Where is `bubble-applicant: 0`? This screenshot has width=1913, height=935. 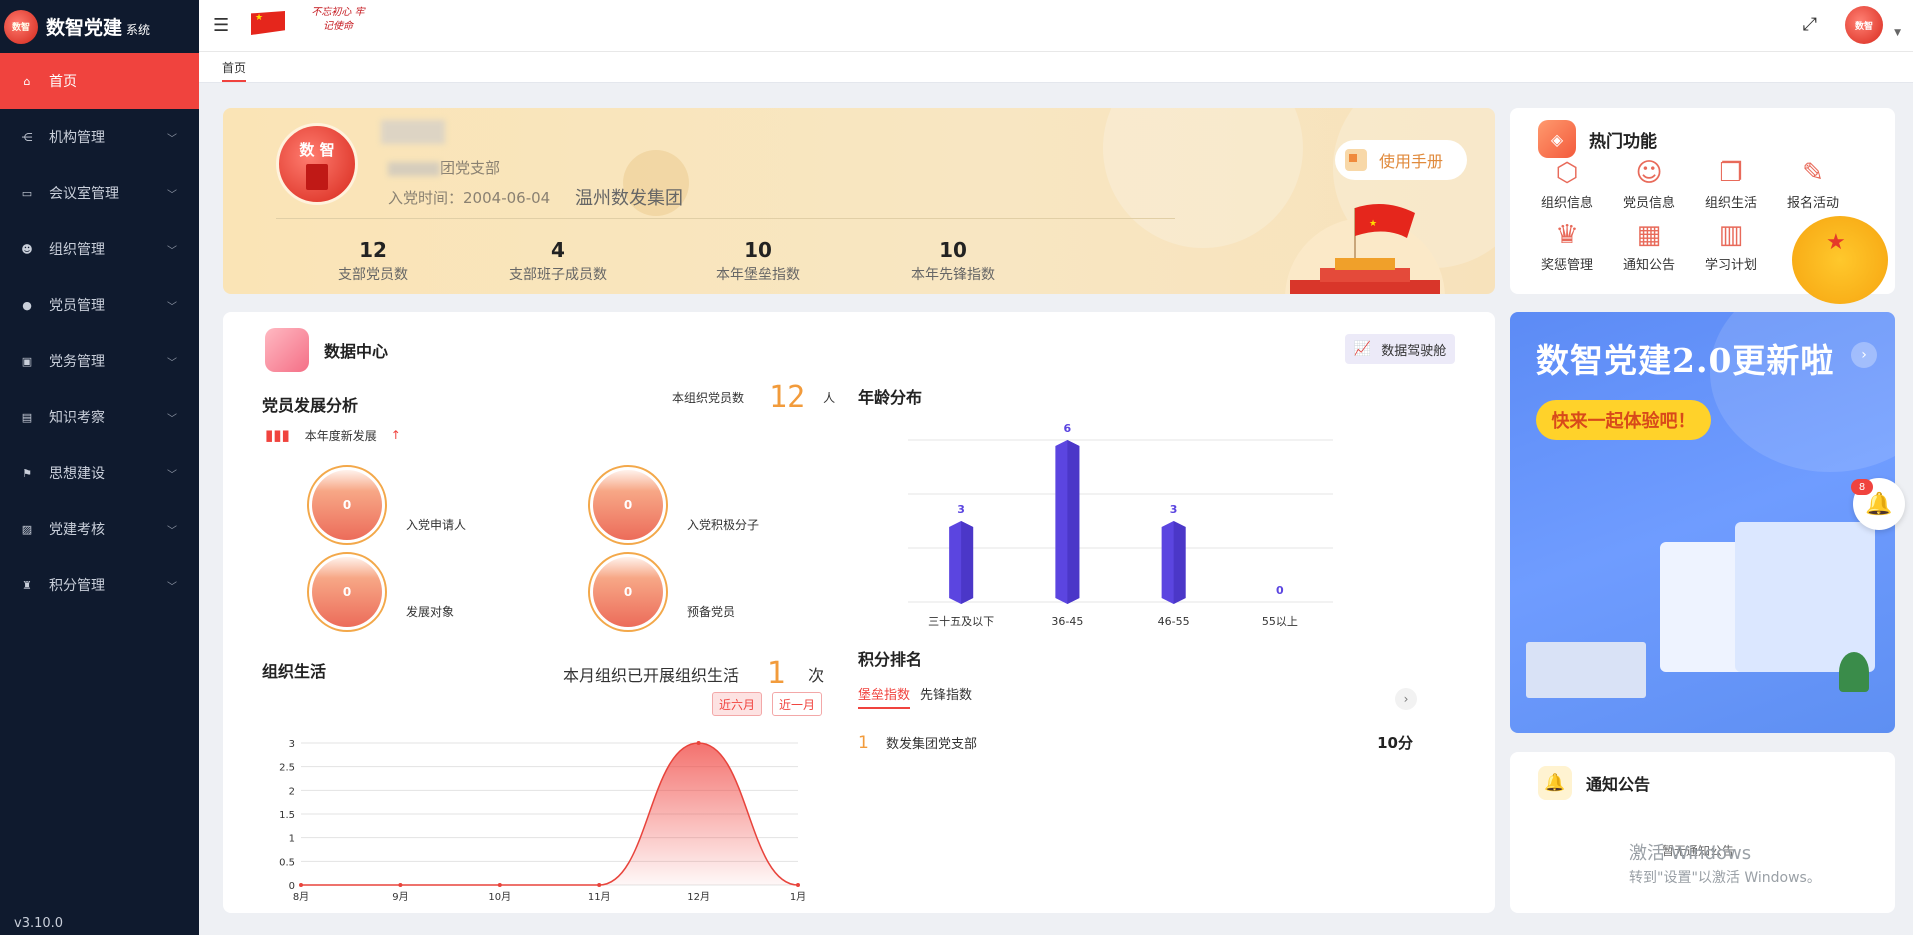
bubble-applicant: 0 is located at coordinates (347, 505).